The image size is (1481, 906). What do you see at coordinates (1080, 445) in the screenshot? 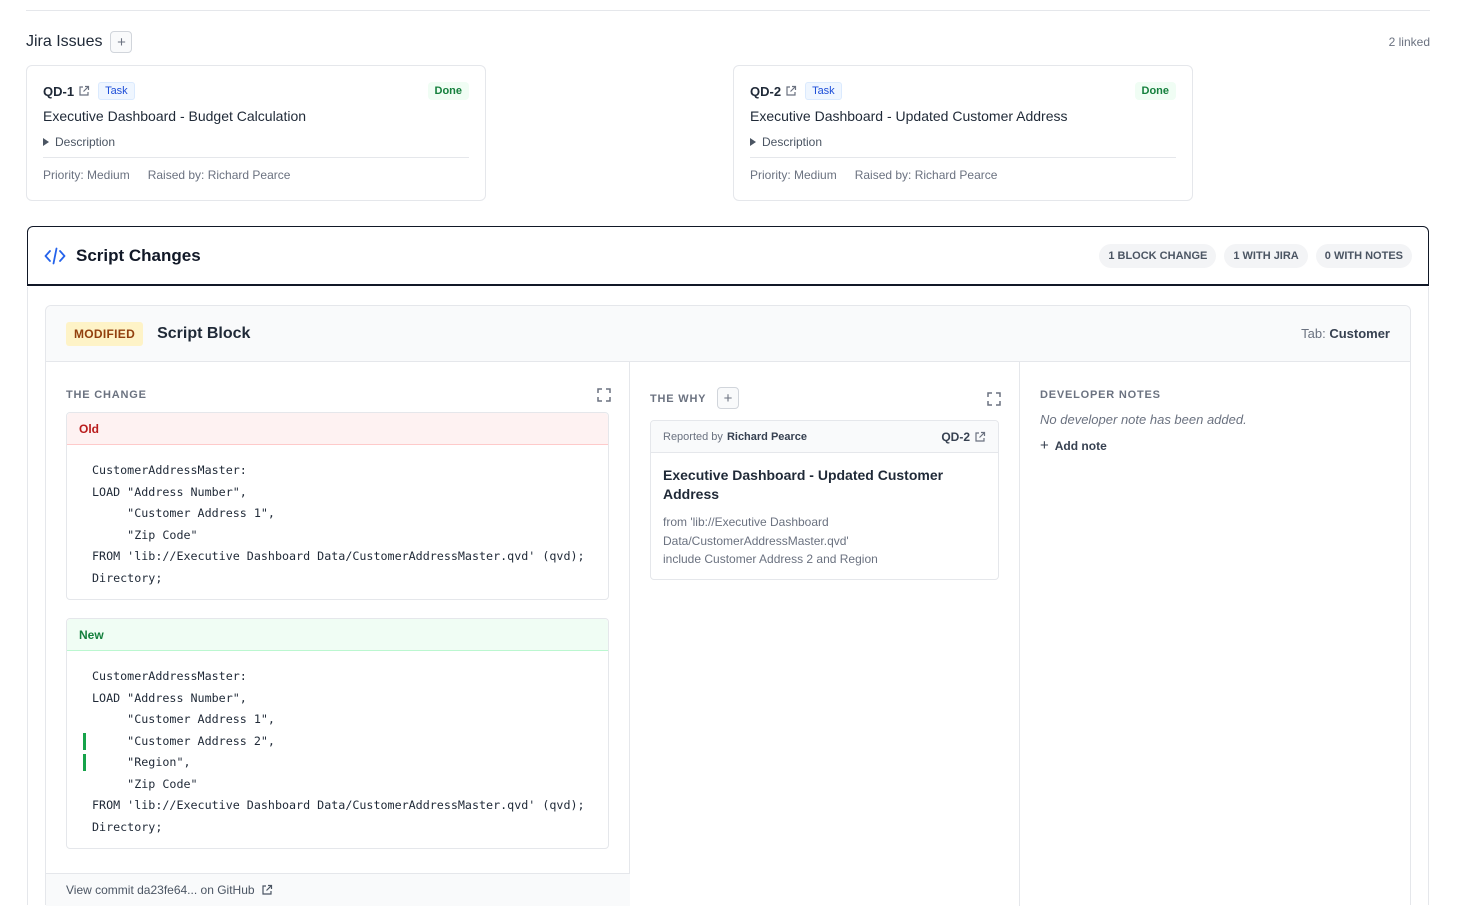
I see `add-note-label: Add note` at bounding box center [1080, 445].